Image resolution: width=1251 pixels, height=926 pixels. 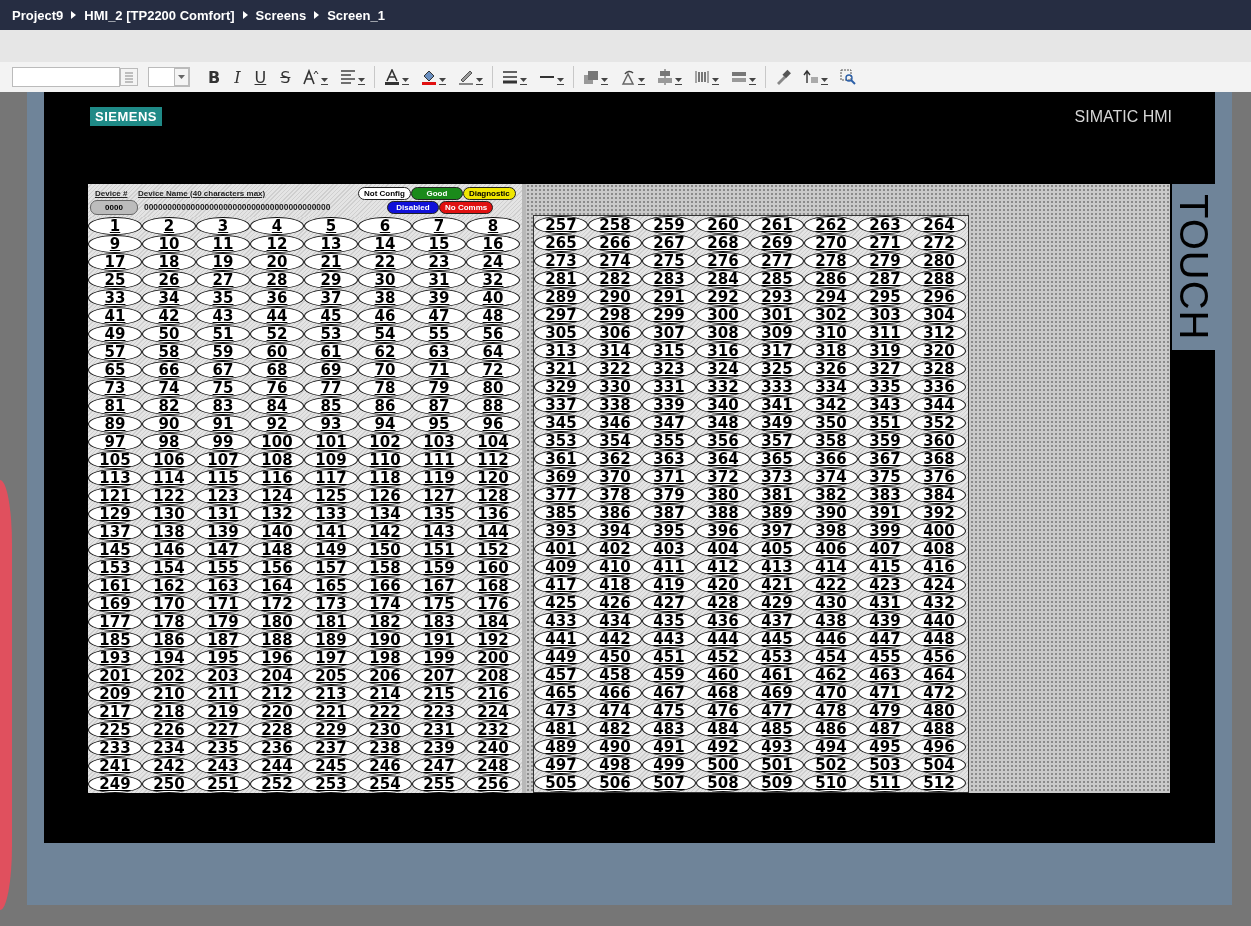 I want to click on device-button: 489, so click(x=561, y=747).